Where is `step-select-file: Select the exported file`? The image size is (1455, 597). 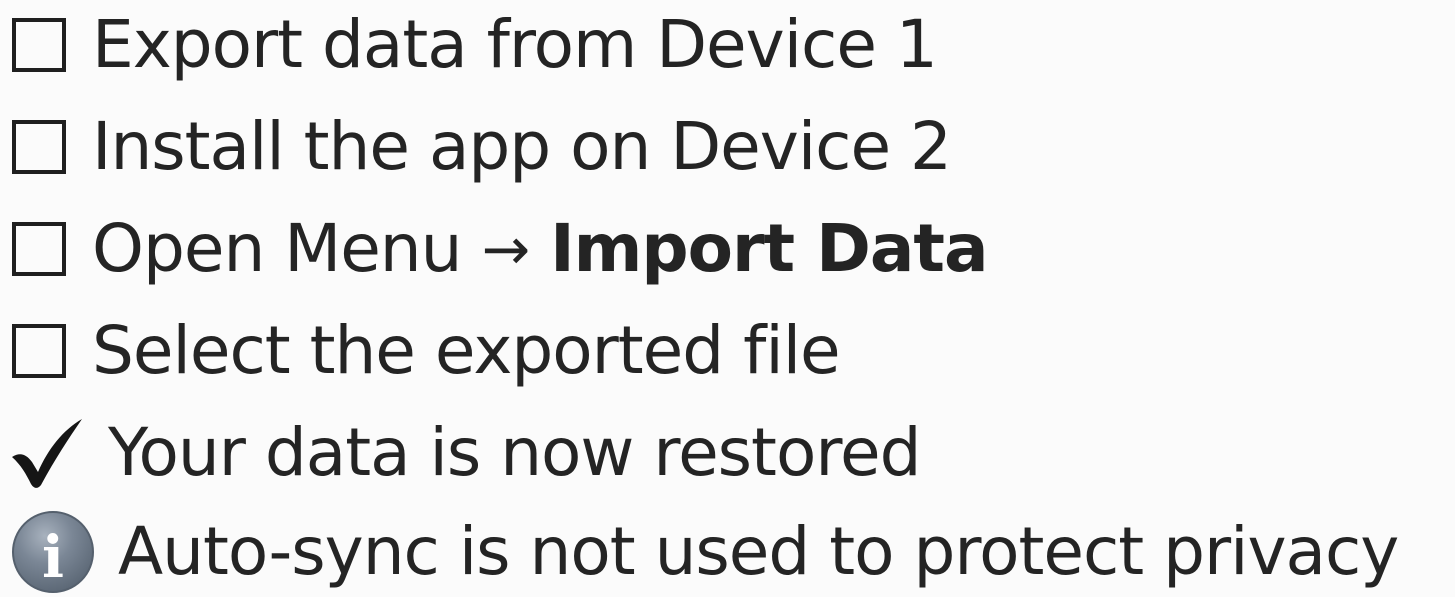
step-select-file: Select the exported file is located at coordinates (420, 351).